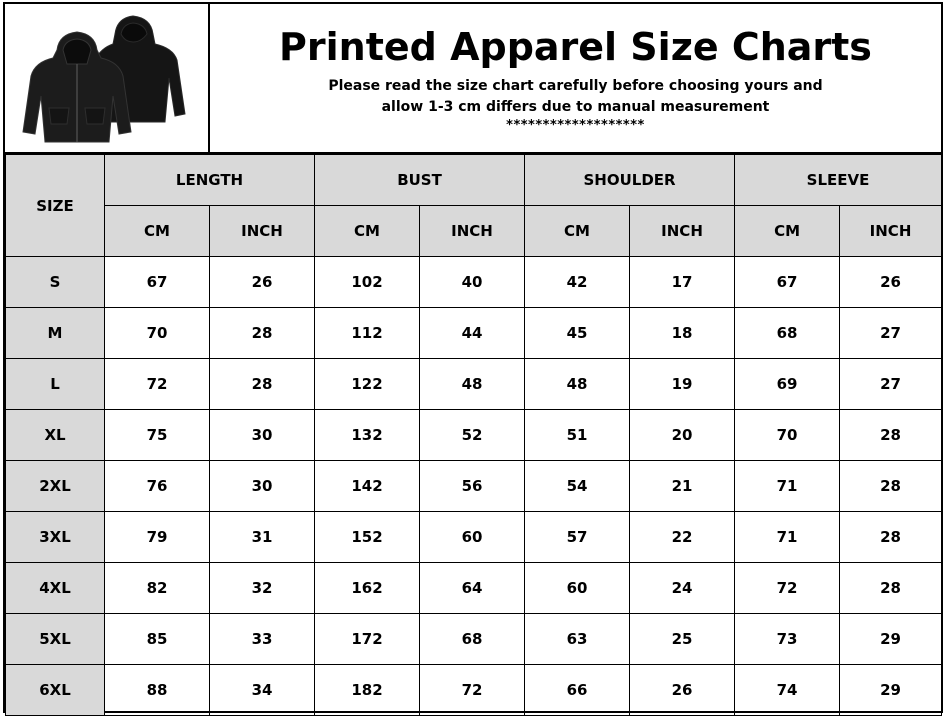  I want to click on measurement-cell: 44, so click(472, 333).